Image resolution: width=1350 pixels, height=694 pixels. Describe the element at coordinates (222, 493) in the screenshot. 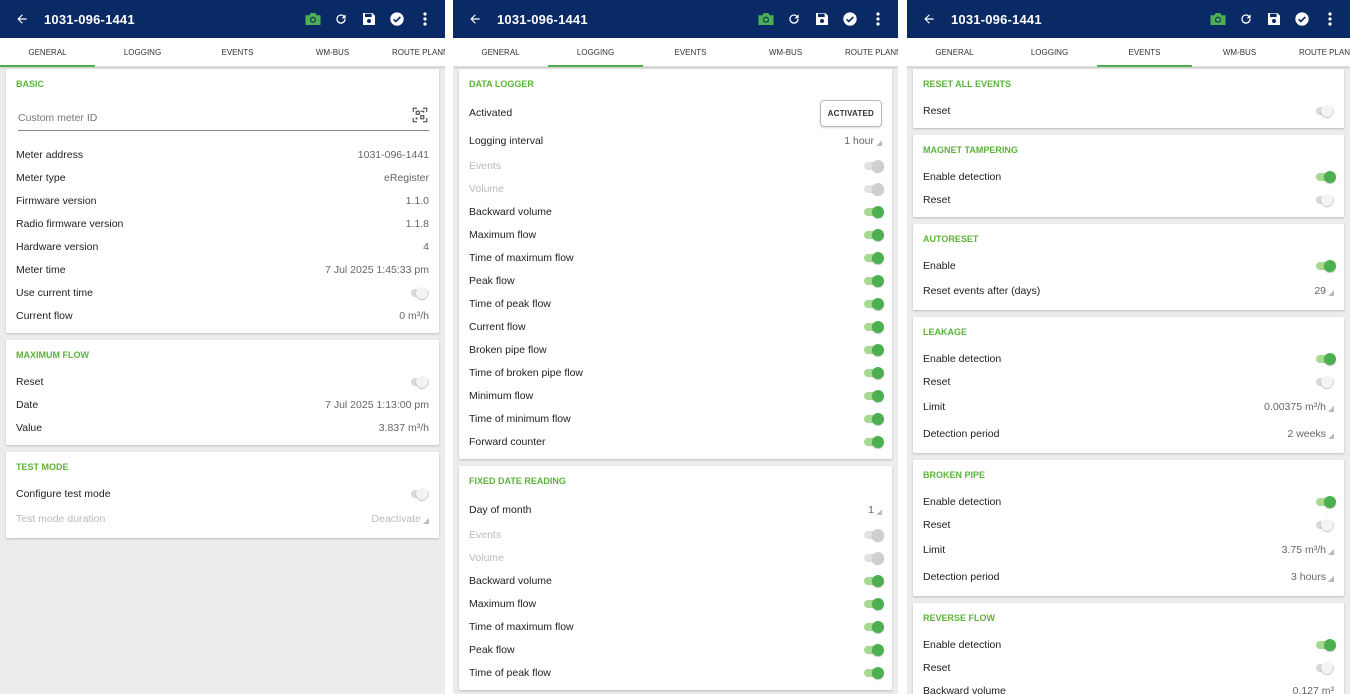

I see `setting-row-configure-test-mode: Configure test mode` at that location.